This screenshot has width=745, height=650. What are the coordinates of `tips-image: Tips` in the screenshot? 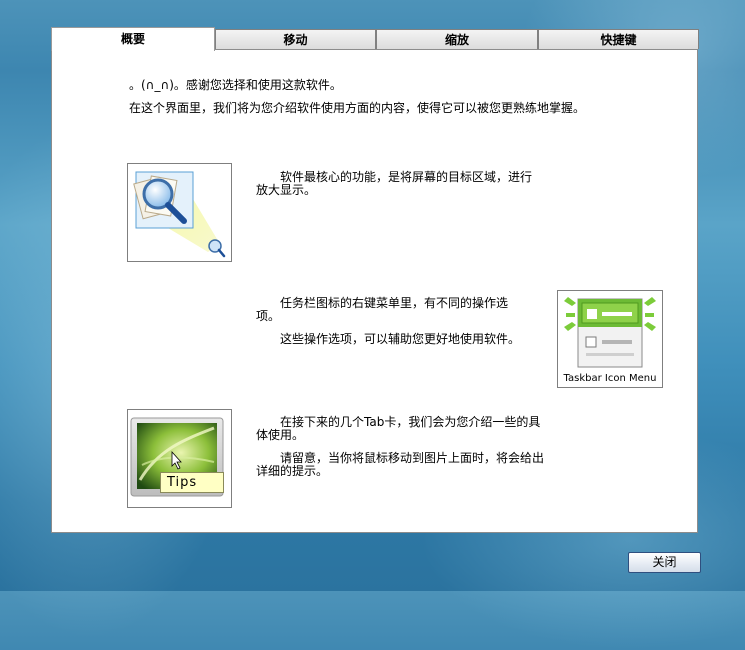 It's located at (179, 458).